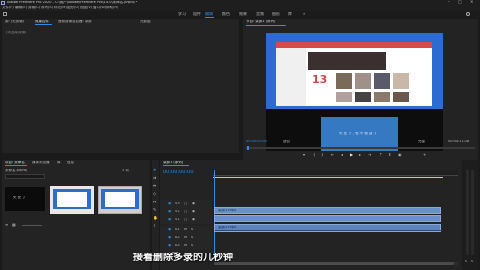 The height and width of the screenshot is (270, 480). I want to click on workspace-libraries: 库, so click(290, 14).